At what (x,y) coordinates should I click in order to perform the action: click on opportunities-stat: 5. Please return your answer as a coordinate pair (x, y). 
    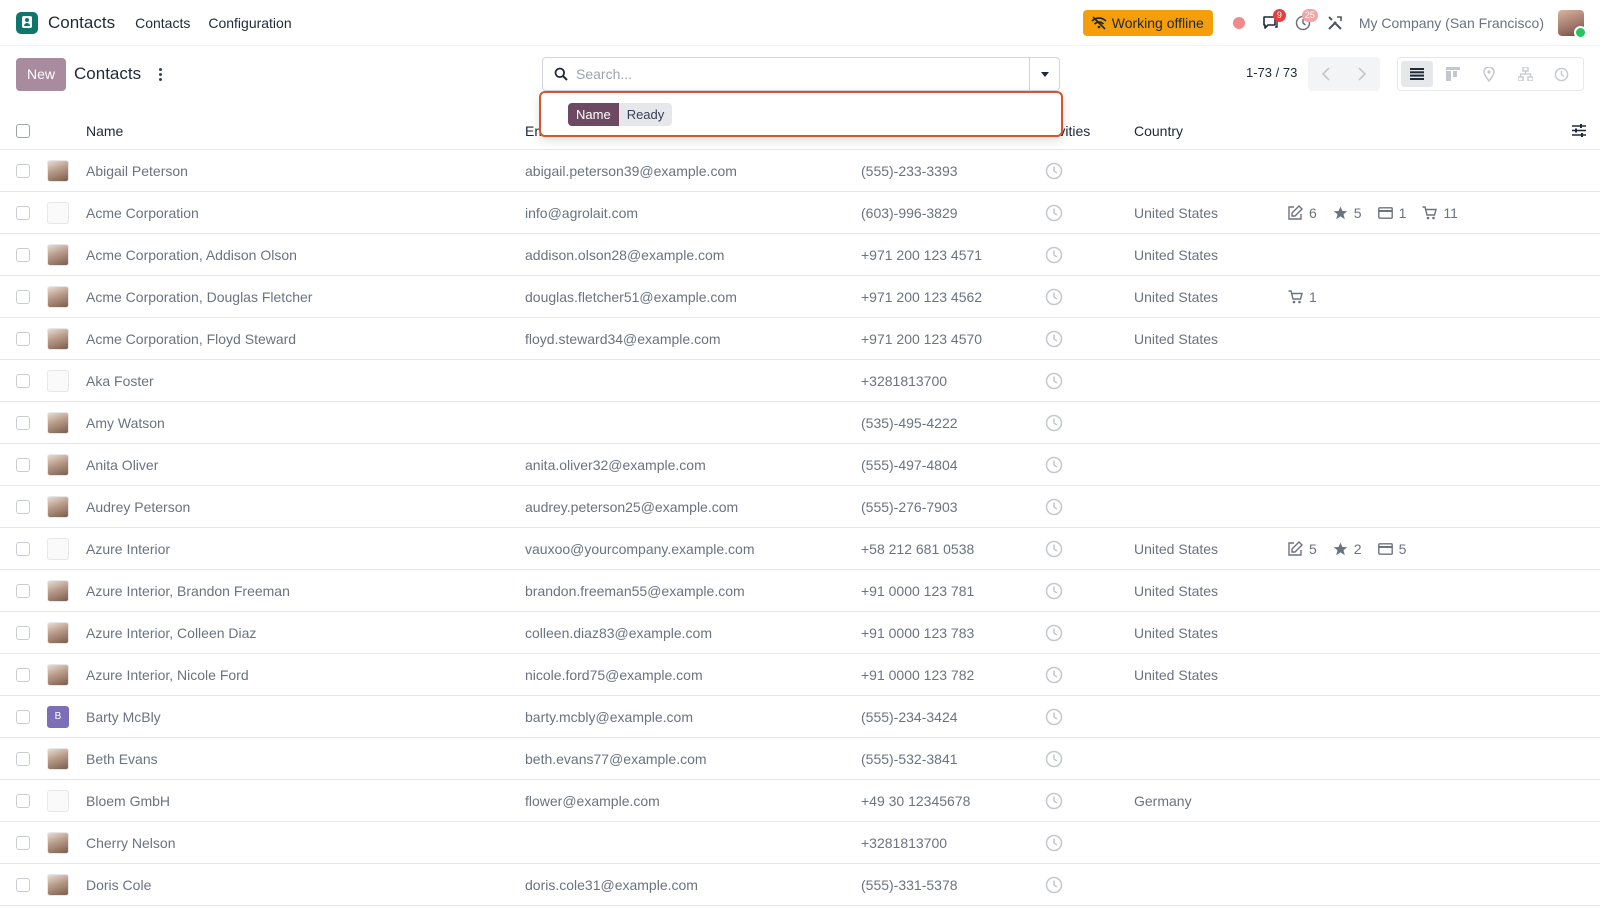
    Looking at the image, I should click on (1347, 213).